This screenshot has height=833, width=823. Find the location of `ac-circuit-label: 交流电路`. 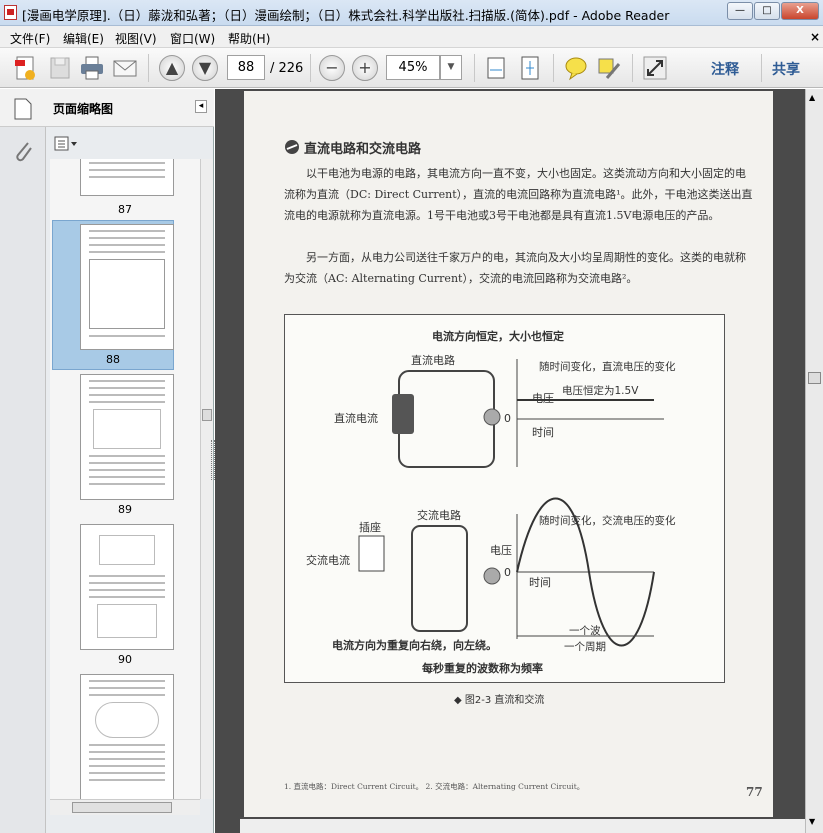

ac-circuit-label: 交流电路 is located at coordinates (439, 515).